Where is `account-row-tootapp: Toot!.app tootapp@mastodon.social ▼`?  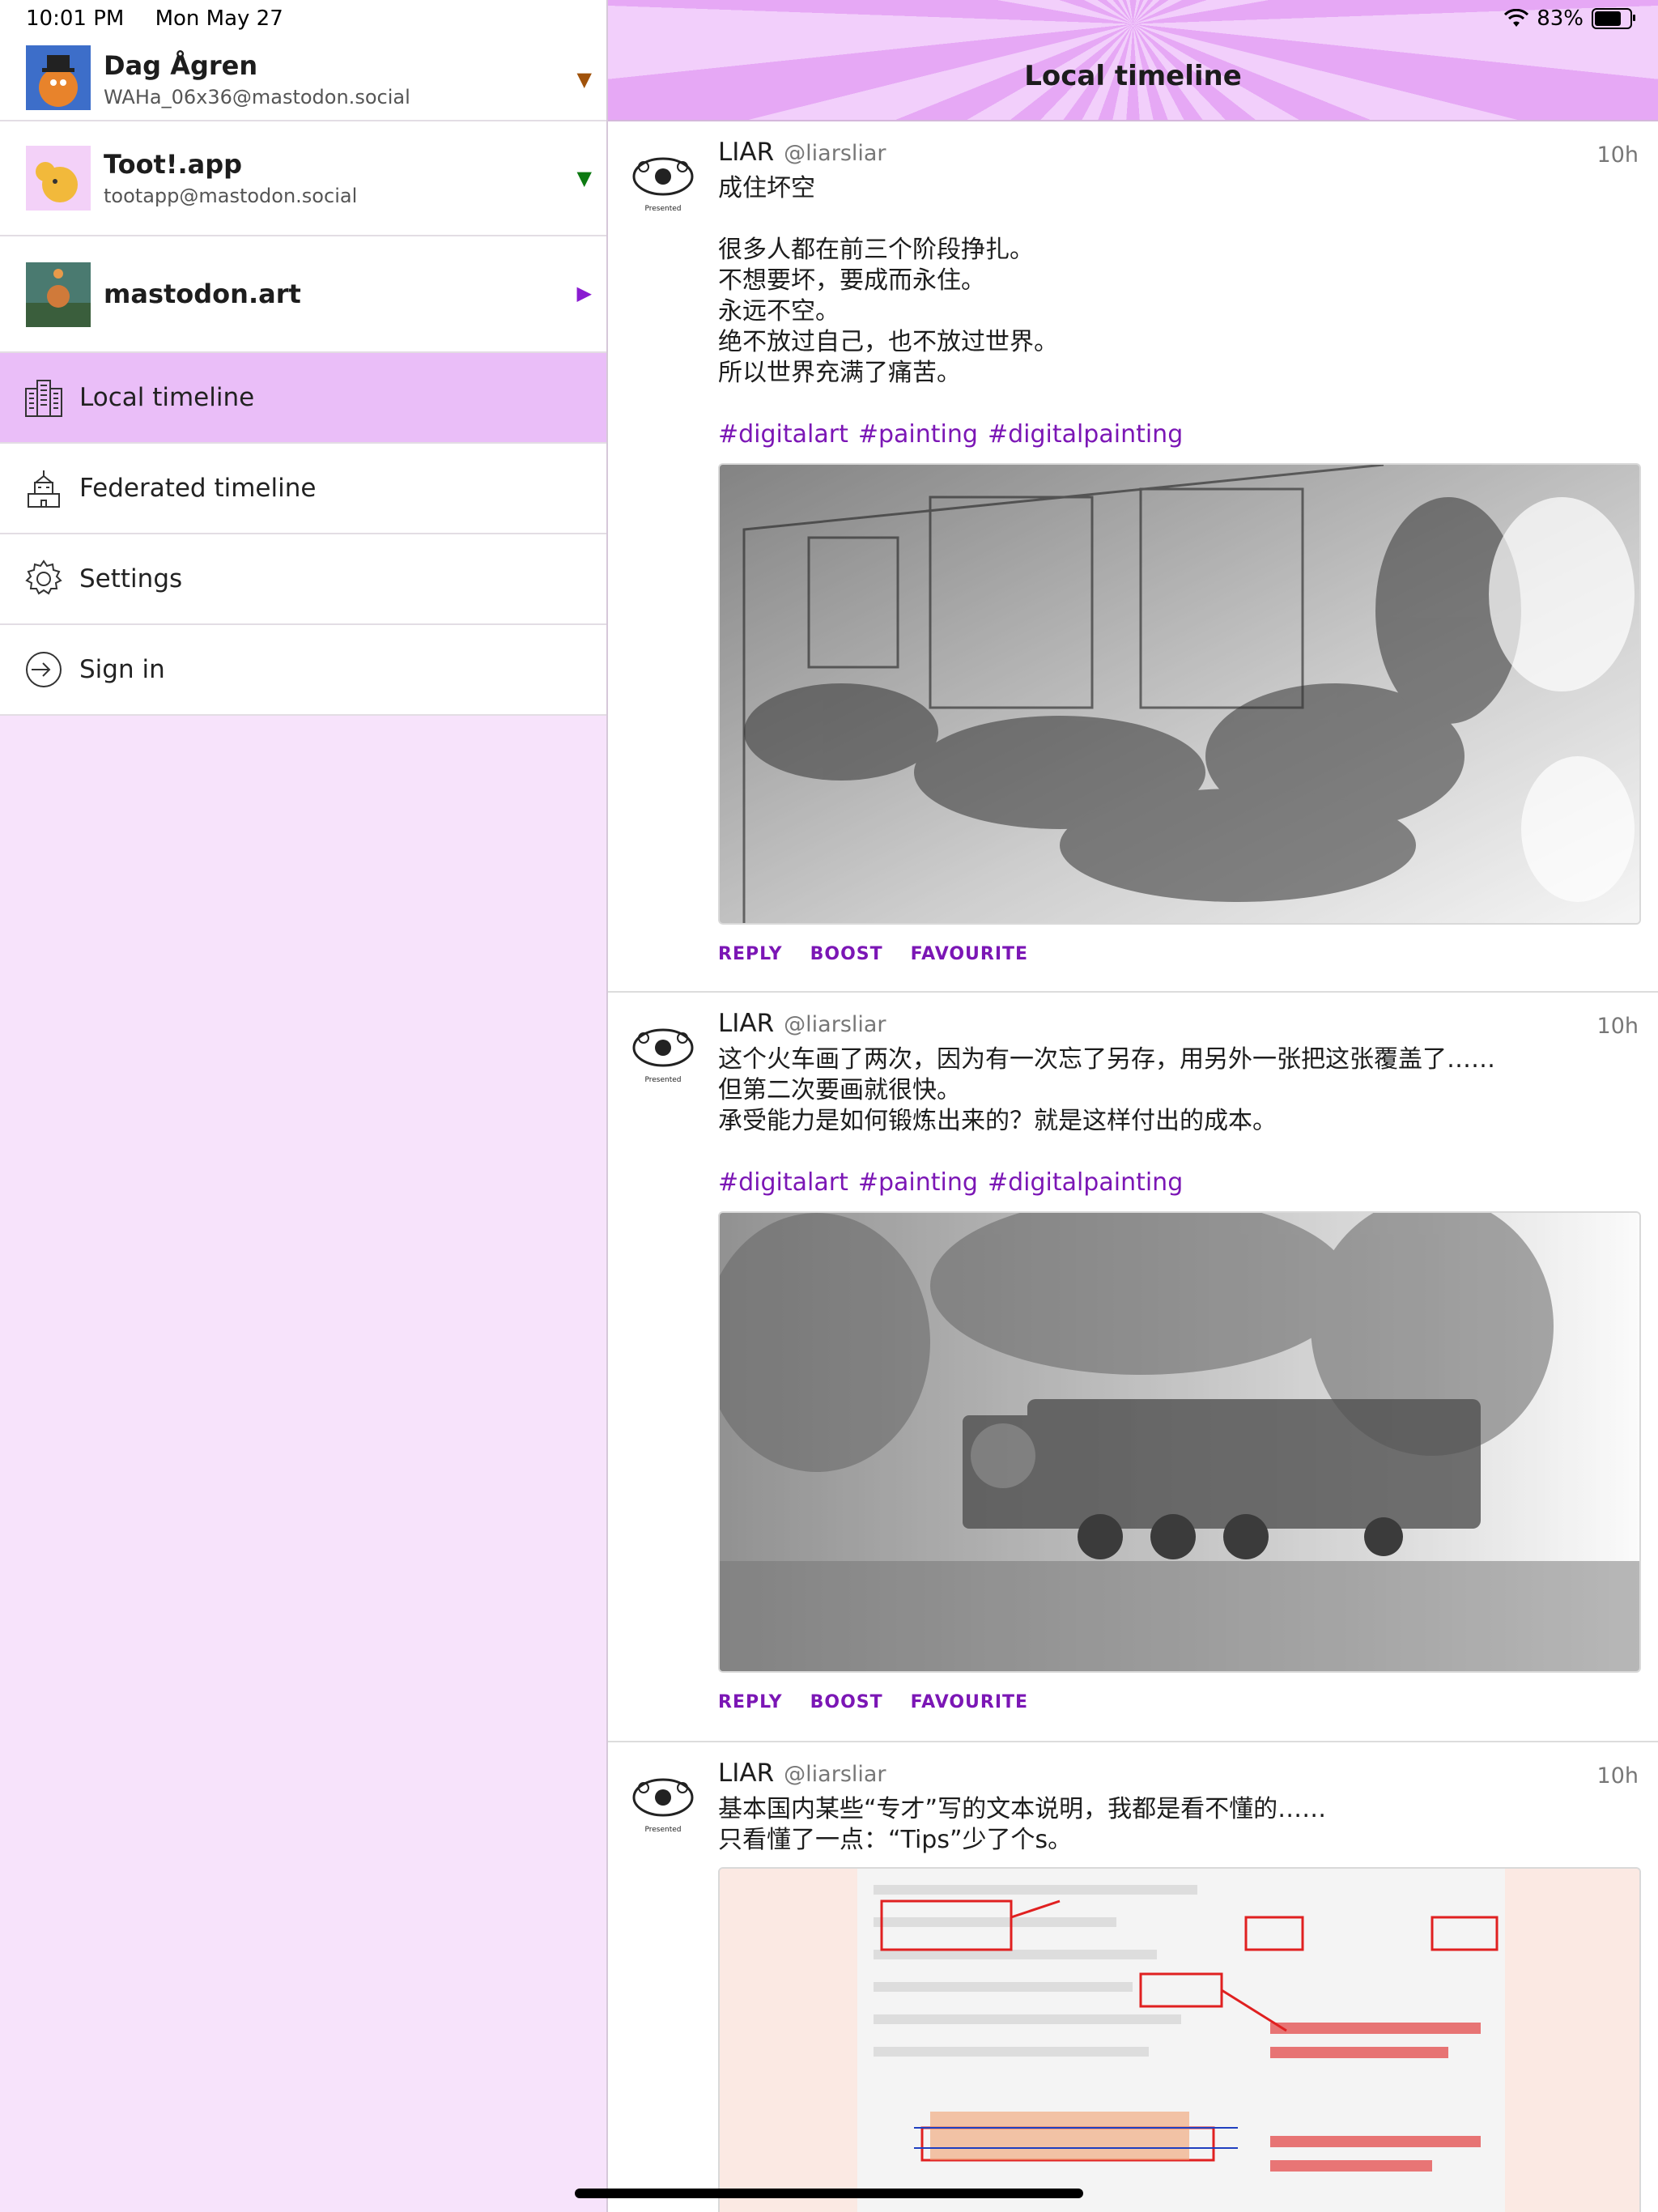
account-row-tootapp: Toot!.app tootapp@mastodon.social ▼ is located at coordinates (303, 179).